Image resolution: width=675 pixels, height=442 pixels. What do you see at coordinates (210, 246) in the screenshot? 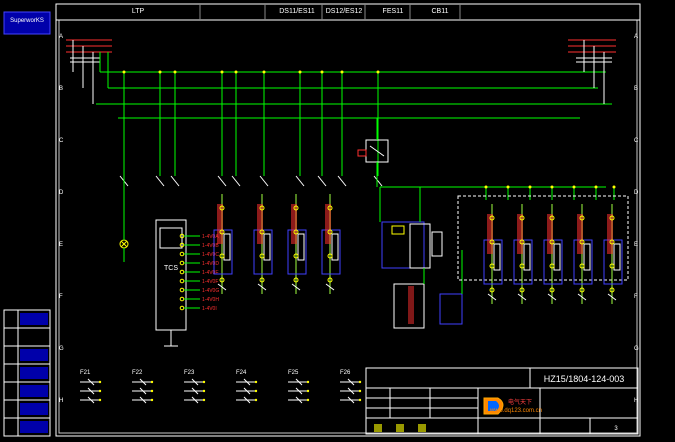
I see `terminal-label: 1-4V0B` at bounding box center [210, 246].